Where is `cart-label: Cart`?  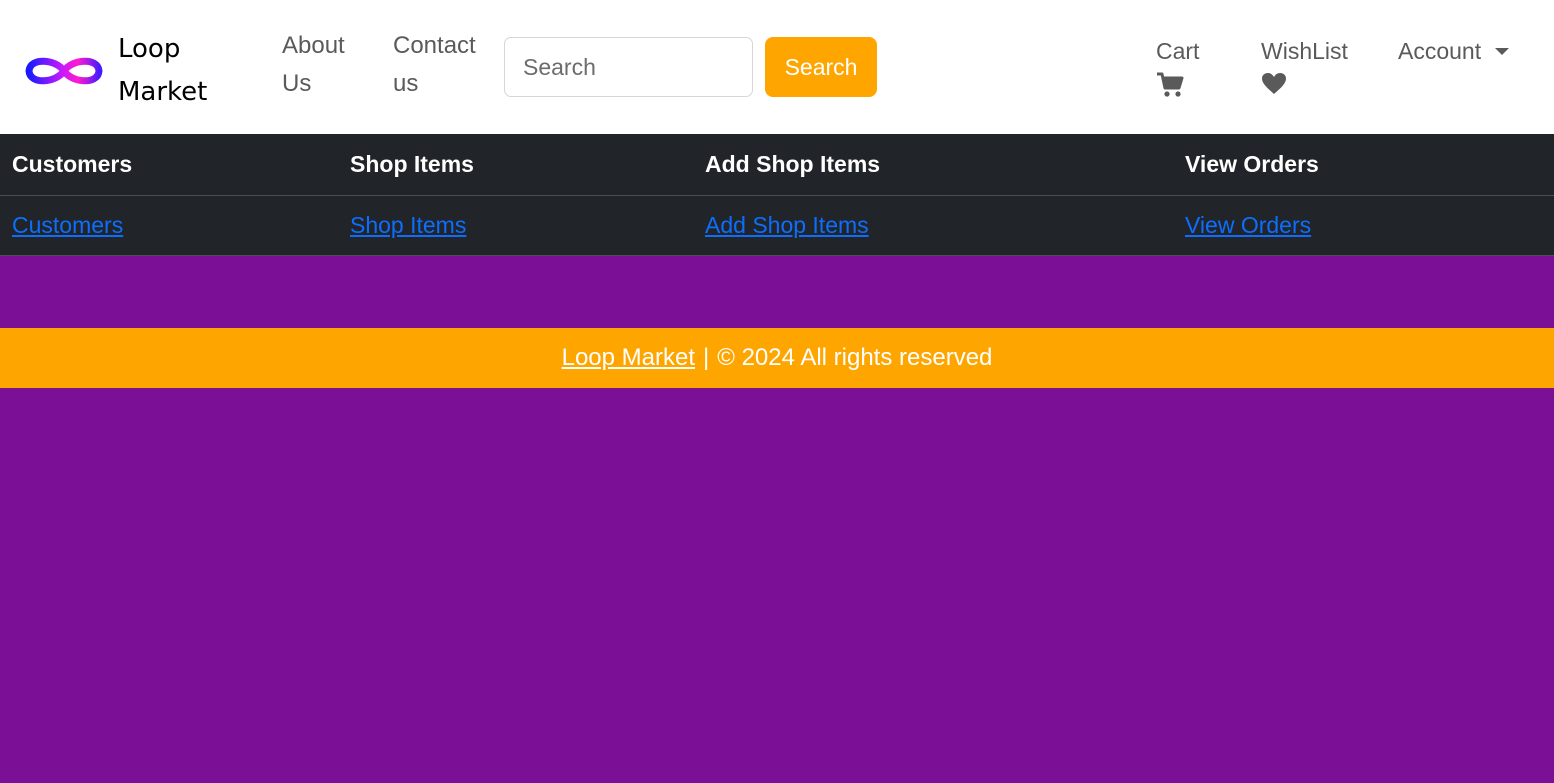
cart-label: Cart is located at coordinates (1178, 51).